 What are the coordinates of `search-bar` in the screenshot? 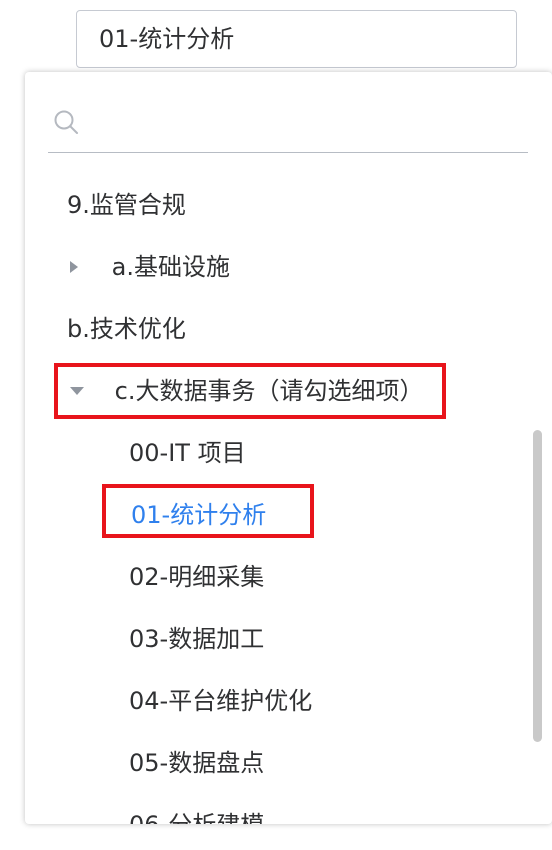 It's located at (288, 122).